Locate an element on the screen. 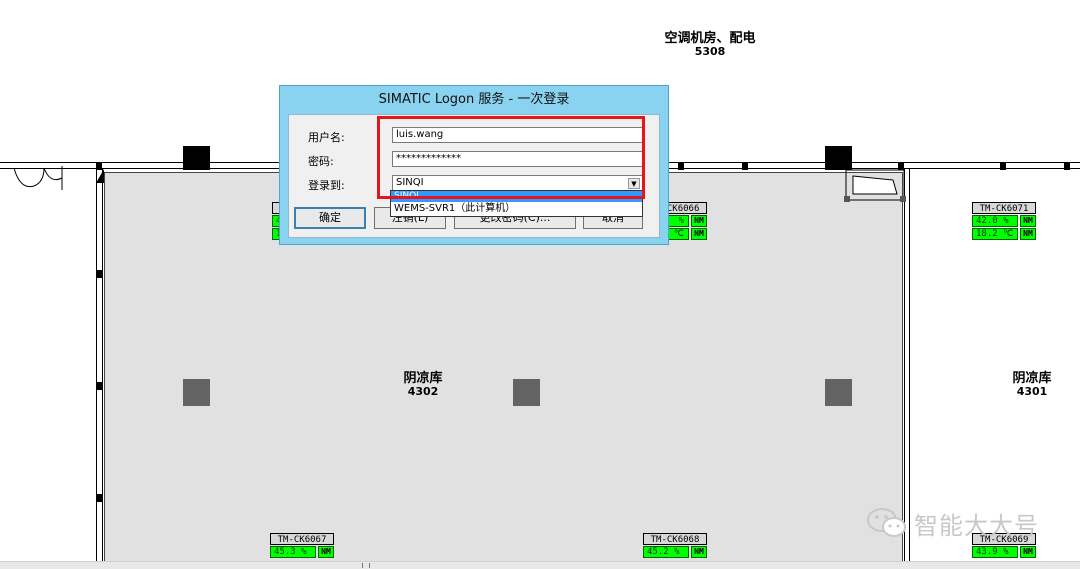  sensor-humidity: 43.9 % is located at coordinates (995, 552).